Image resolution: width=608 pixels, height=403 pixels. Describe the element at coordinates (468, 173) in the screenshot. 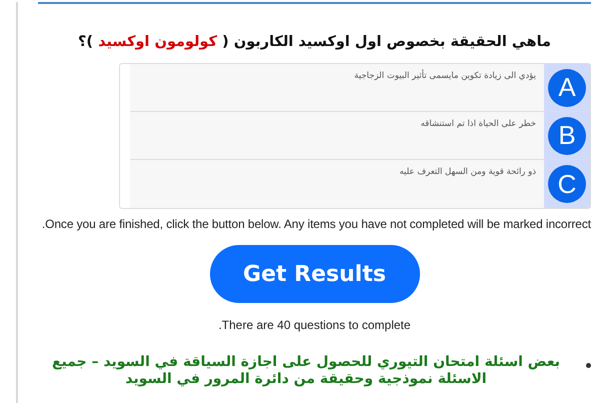

I see `option-text: ذو رائحة قوية ومن السهل التعرف عليه` at that location.